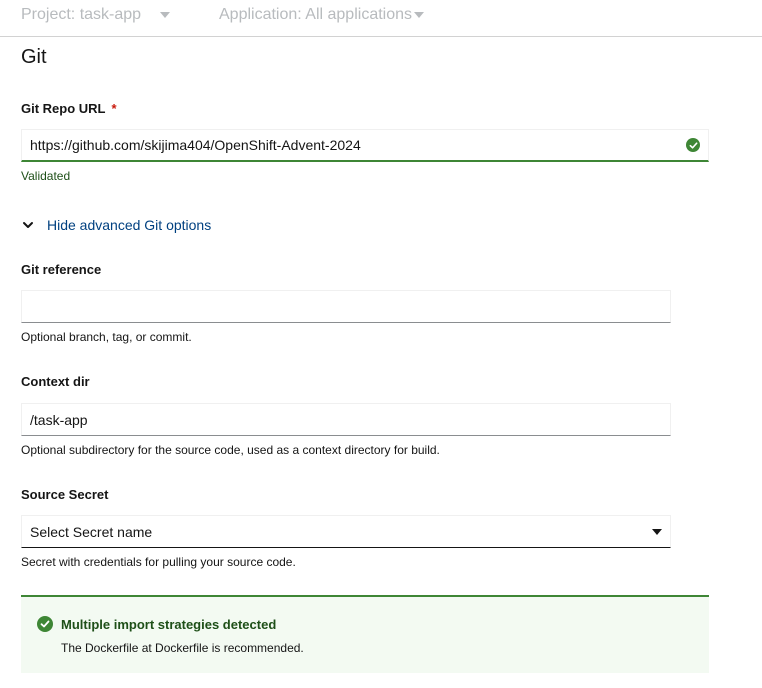 The width and height of the screenshot is (762, 688). I want to click on alert-title: Multiple import strategies detected, so click(169, 624).